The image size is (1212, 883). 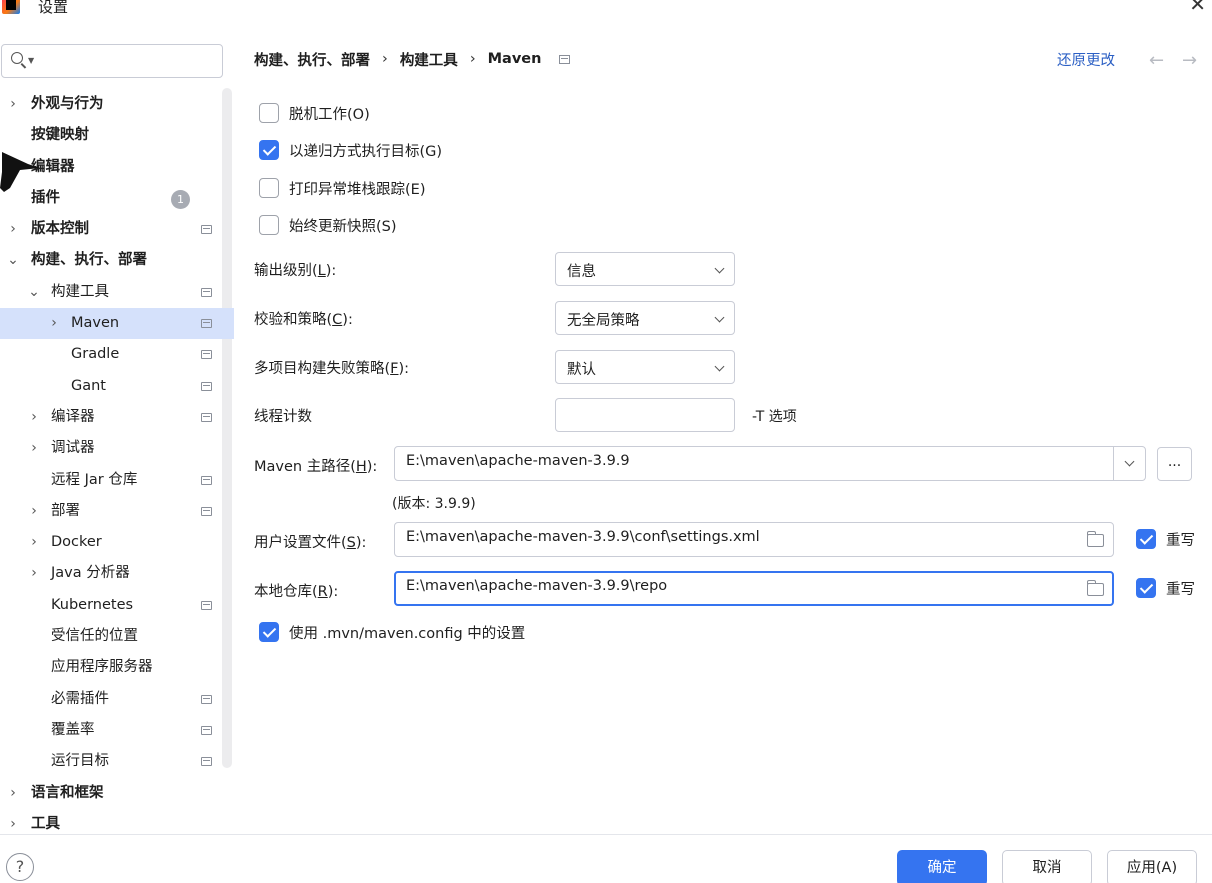 What do you see at coordinates (117, 793) in the screenshot?
I see `sidebar-item-languages-frameworks: › 语言和框架` at bounding box center [117, 793].